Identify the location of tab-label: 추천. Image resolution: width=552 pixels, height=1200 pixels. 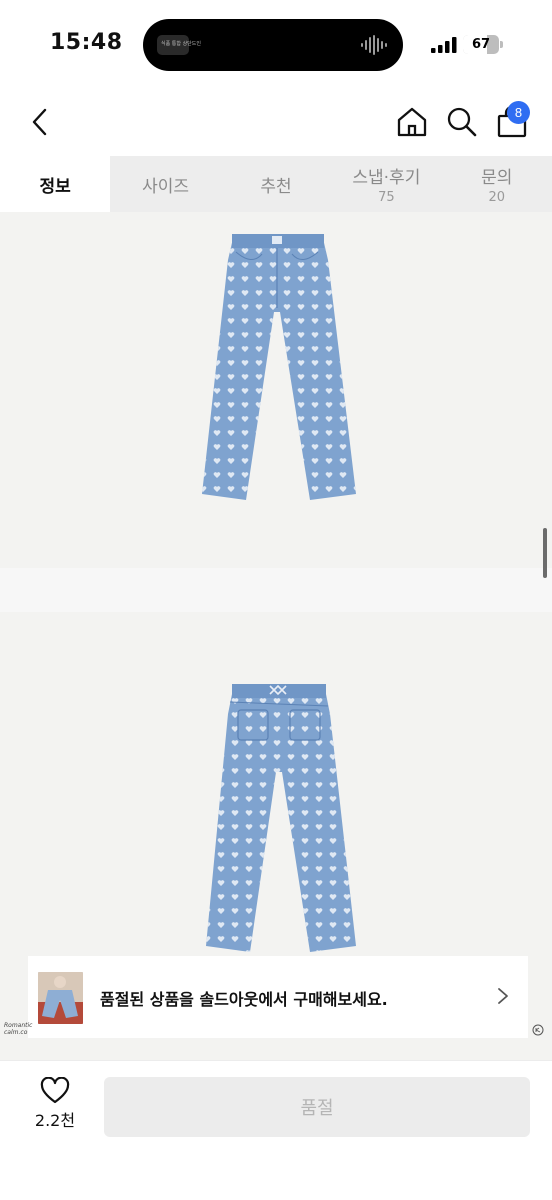
(276, 186).